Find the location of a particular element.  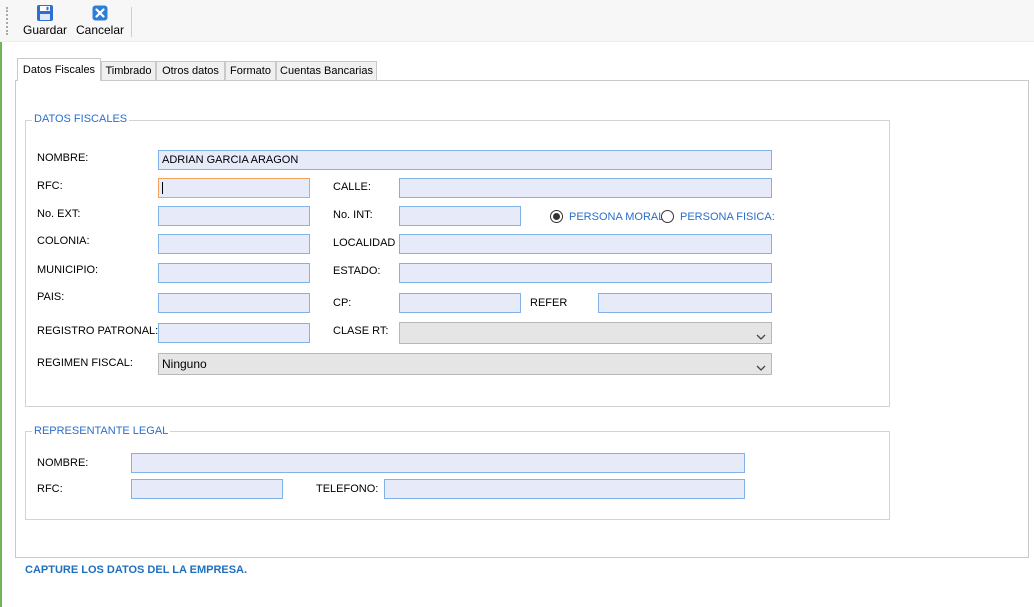

localidad-field is located at coordinates (585, 244).